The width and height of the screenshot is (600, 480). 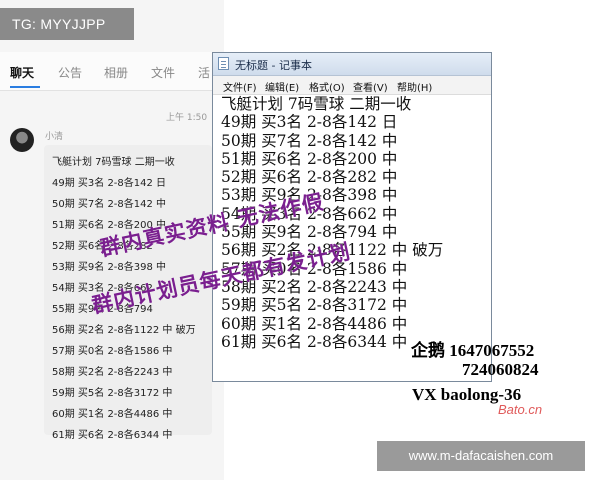 I want to click on message-line: 飞艇计划 7码雪球 二期一收, so click(x=113, y=162).